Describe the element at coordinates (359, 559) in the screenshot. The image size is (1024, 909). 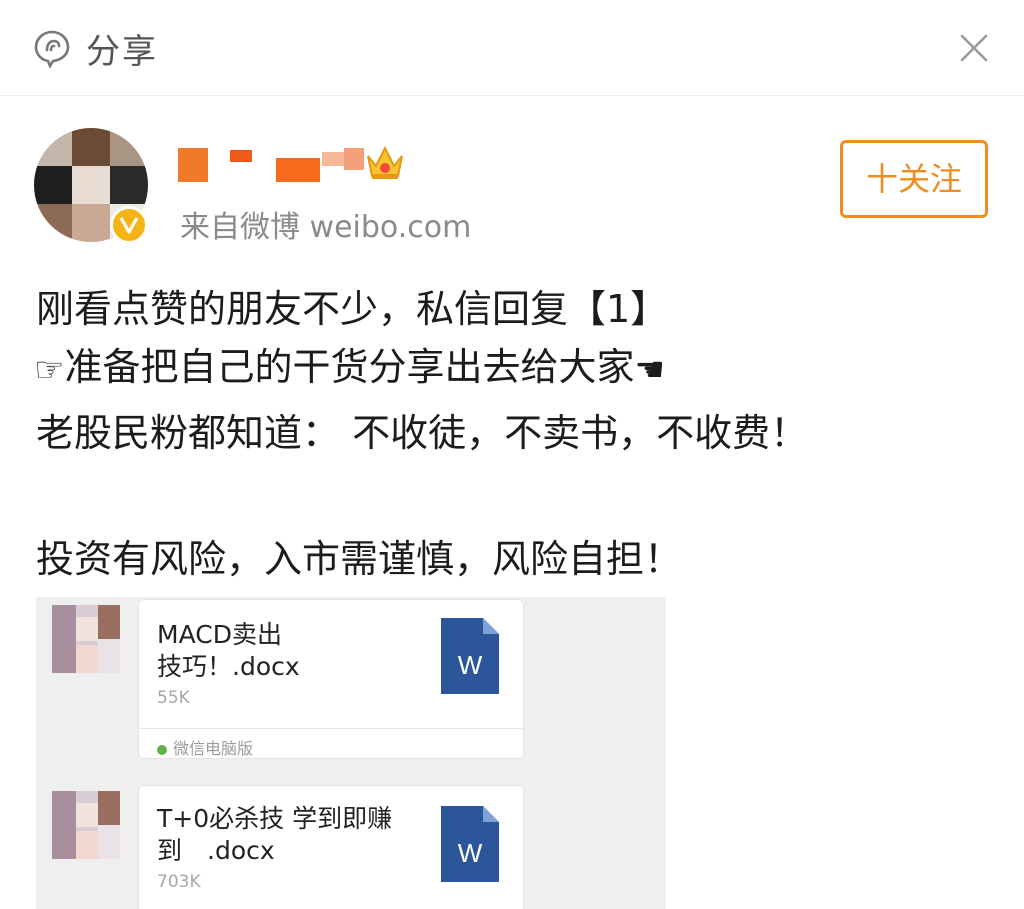
I see `post-line-4: 投资有风险，入市需谨慎，风险自担！` at that location.